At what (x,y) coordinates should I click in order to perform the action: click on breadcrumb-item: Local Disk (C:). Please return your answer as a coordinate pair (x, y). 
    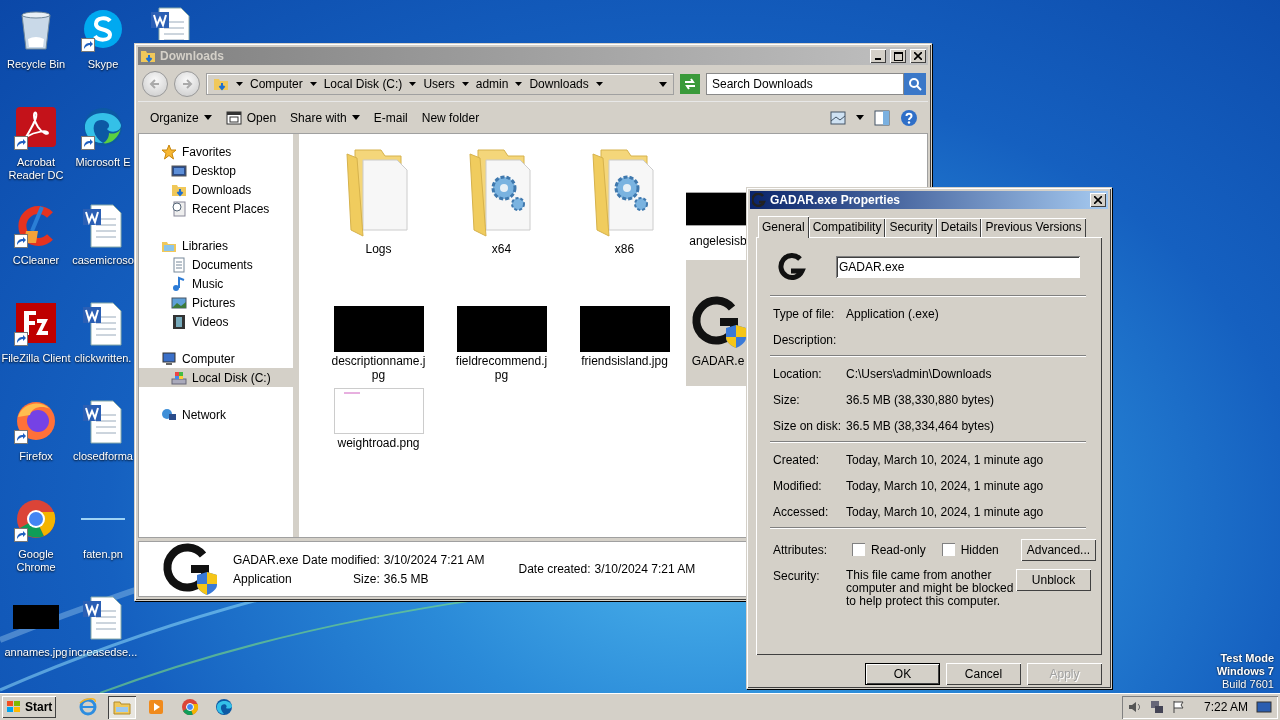
    Looking at the image, I should click on (363, 84).